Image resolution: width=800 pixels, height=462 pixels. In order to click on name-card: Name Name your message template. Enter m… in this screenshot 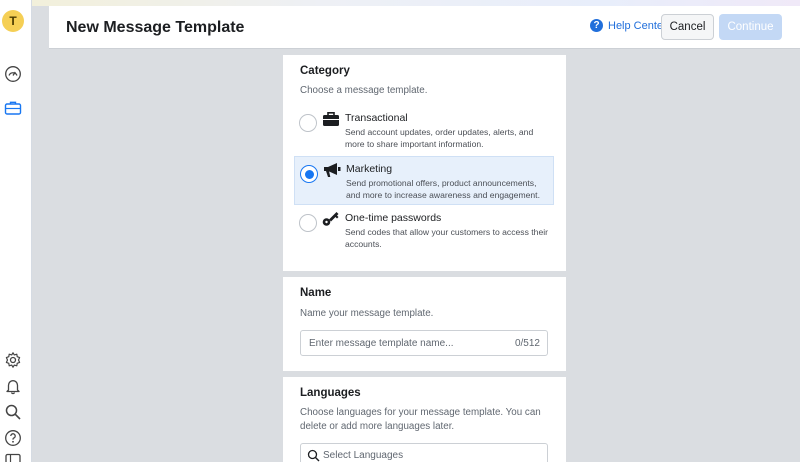, I will do `click(424, 324)`.